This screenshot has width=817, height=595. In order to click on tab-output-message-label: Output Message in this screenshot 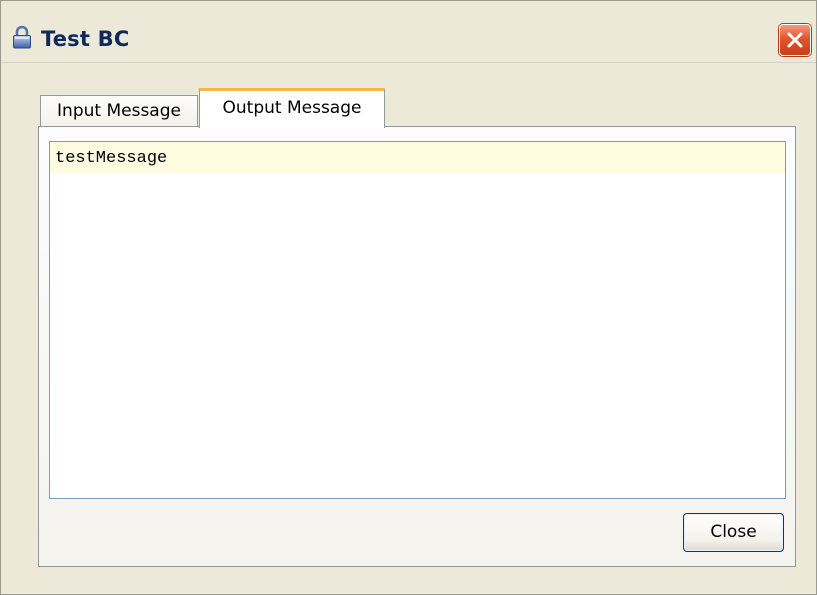, I will do `click(292, 108)`.